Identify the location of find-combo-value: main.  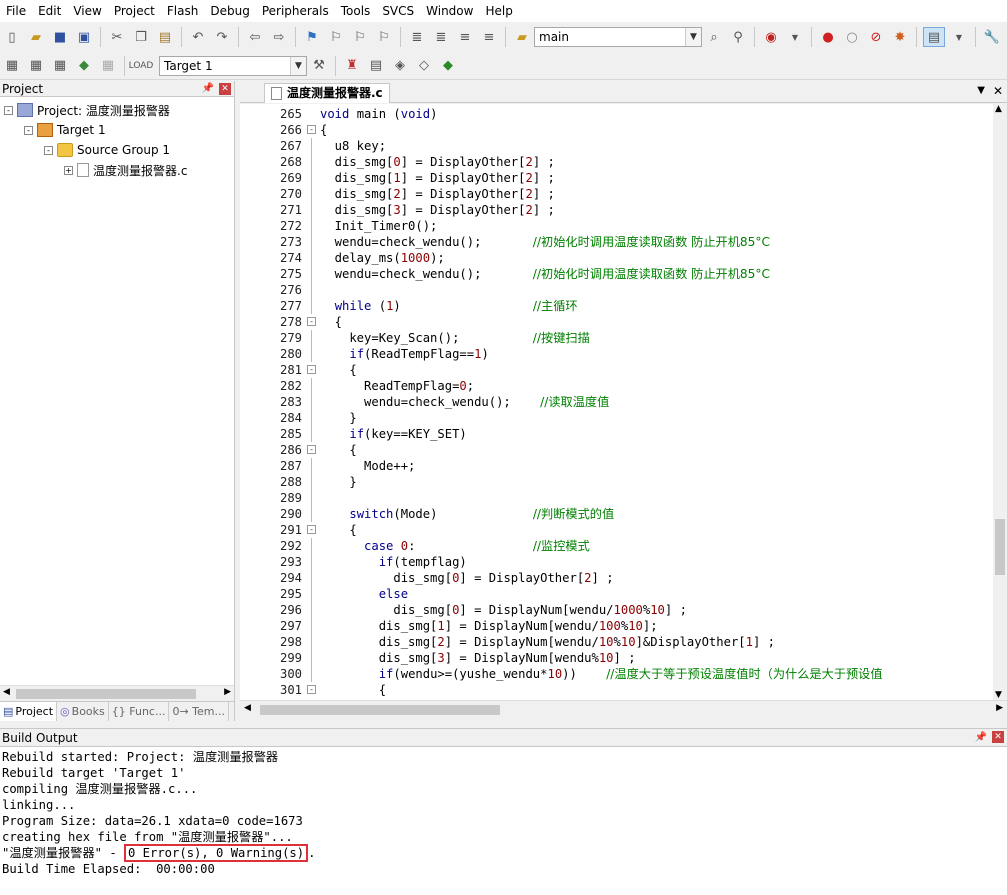
(554, 37).